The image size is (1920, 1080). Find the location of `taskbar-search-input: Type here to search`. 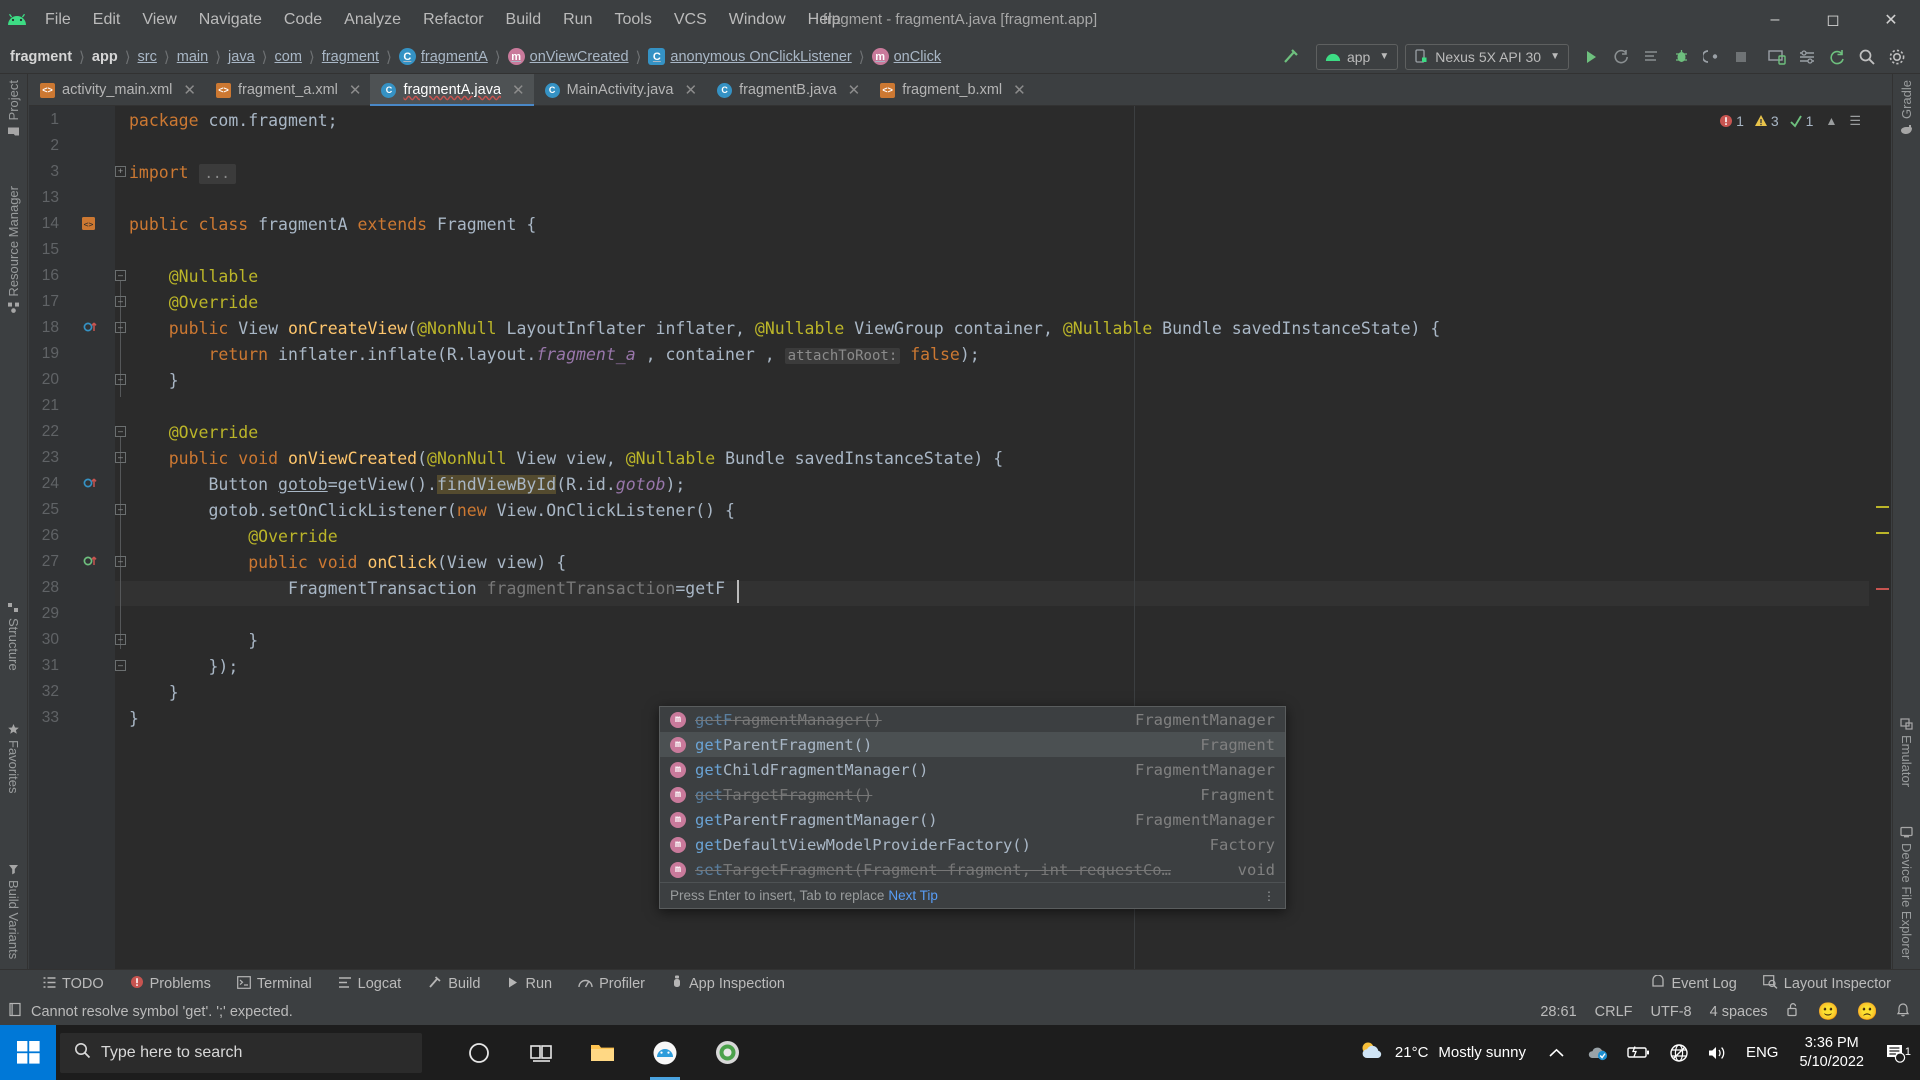

taskbar-search-input: Type here to search is located at coordinates (241, 1052).